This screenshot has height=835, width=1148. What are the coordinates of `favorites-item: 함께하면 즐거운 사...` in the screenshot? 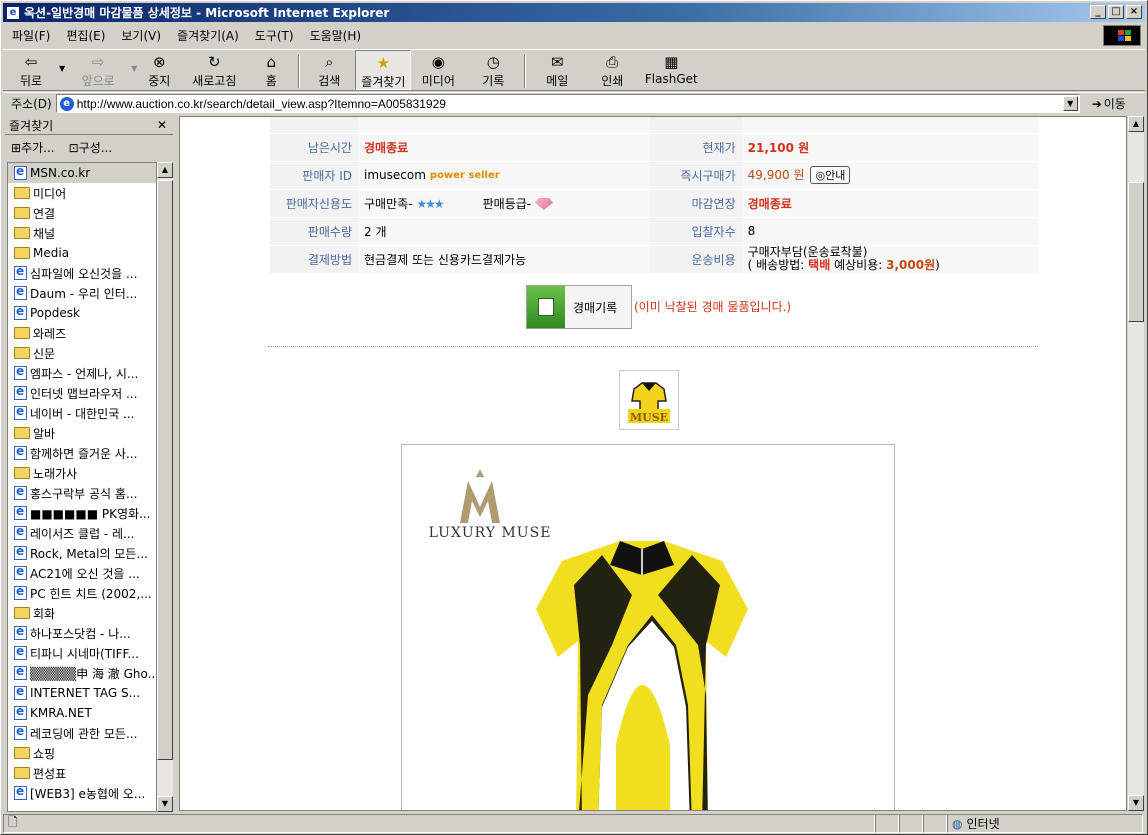 It's located at (82, 453).